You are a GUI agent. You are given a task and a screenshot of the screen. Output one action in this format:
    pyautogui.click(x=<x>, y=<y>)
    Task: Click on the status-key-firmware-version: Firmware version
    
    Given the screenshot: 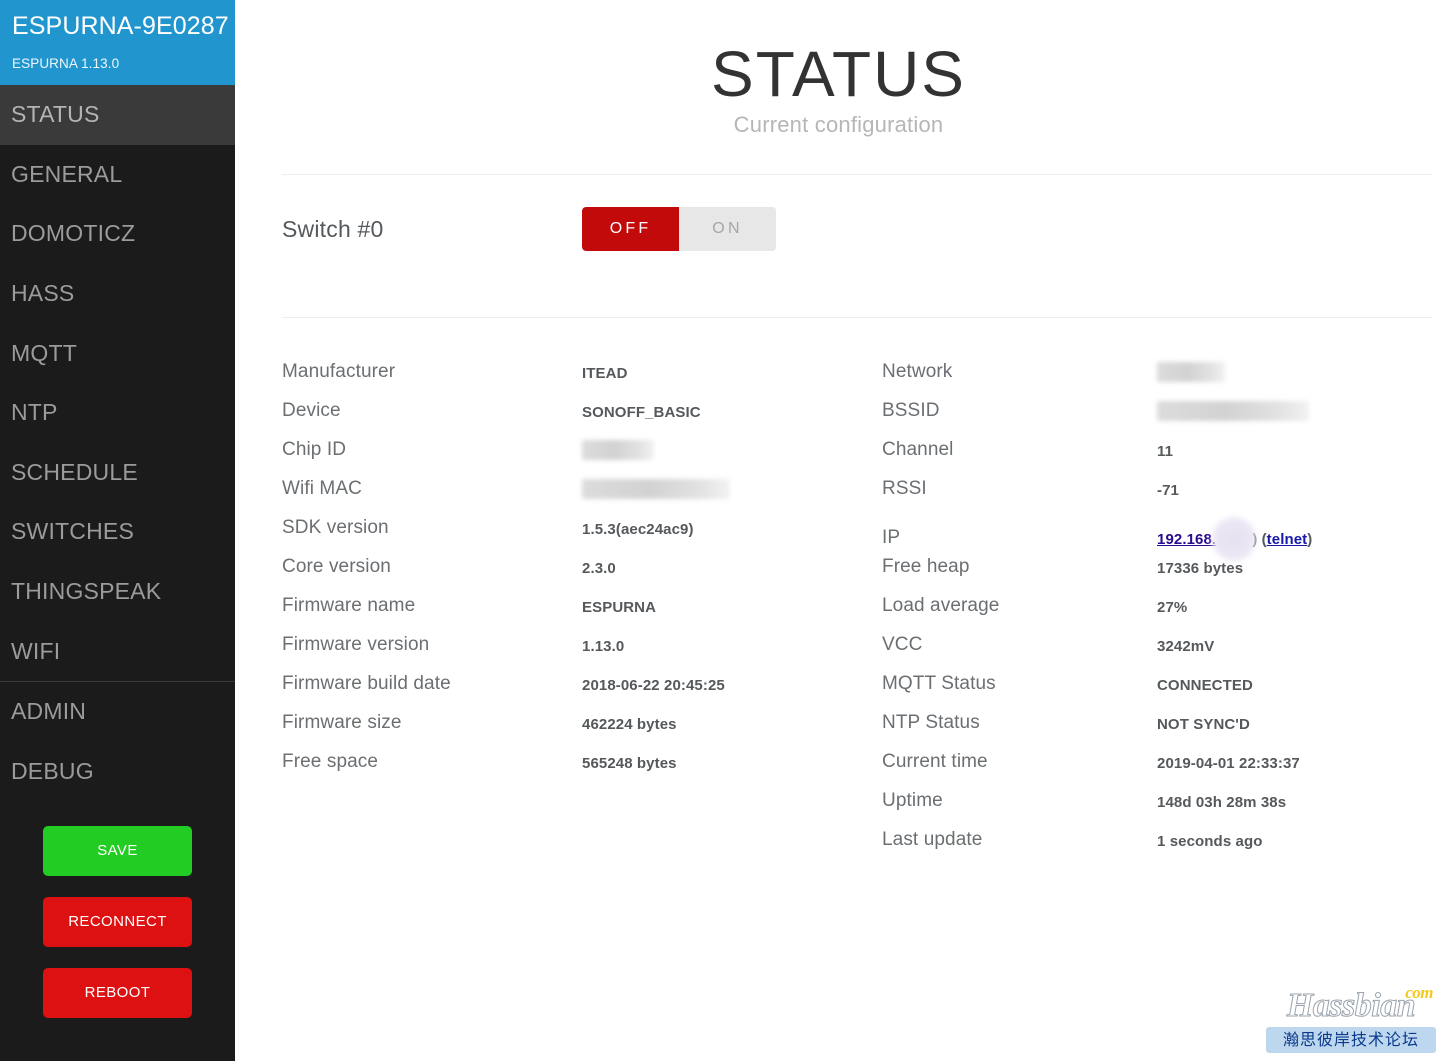 What is the action you would take?
    pyautogui.click(x=356, y=644)
    